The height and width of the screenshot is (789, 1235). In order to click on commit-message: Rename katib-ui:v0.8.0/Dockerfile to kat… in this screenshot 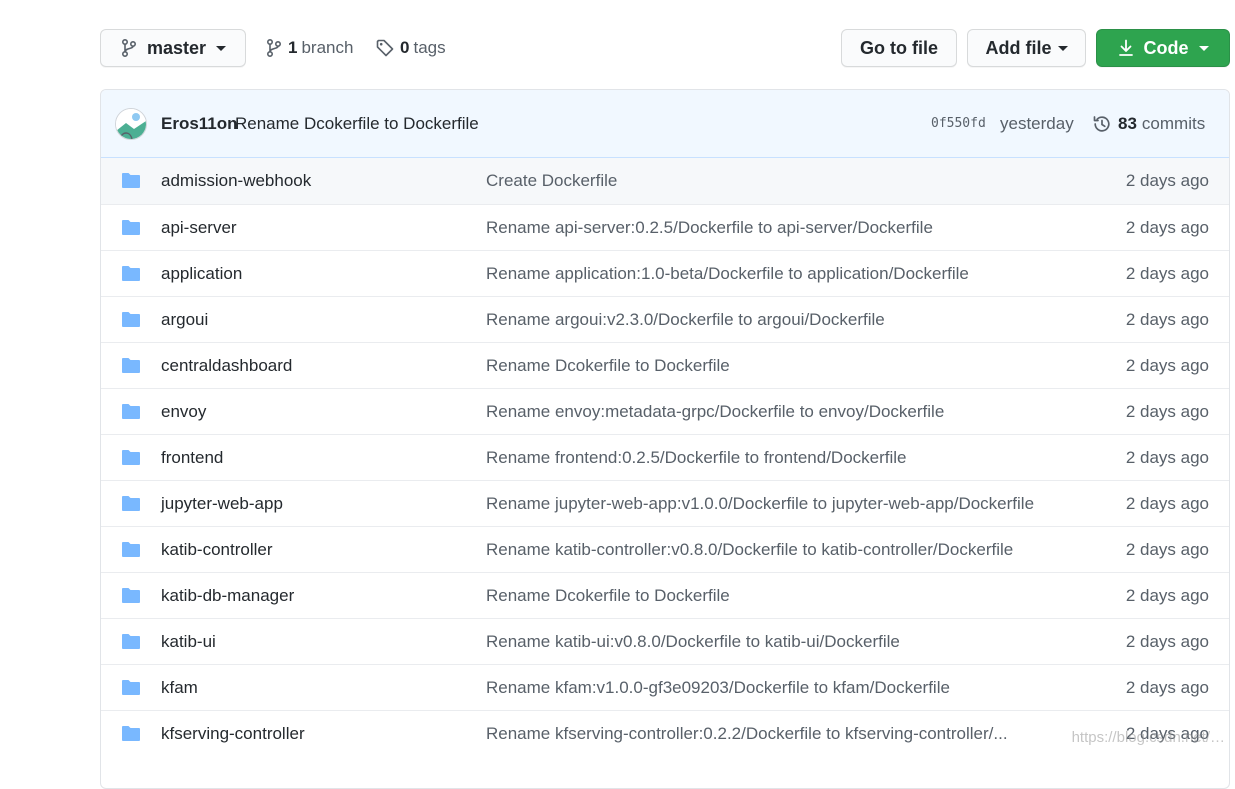, I will do `click(693, 642)`.